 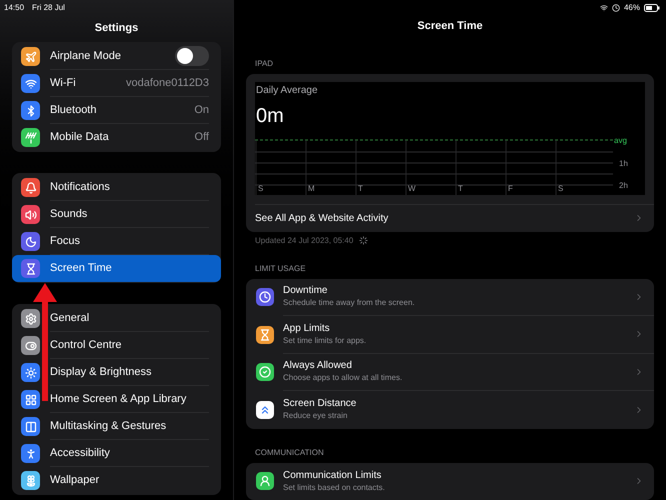 What do you see at coordinates (116, 137) in the screenshot?
I see `sidebar-item: Mobile Data Off` at bounding box center [116, 137].